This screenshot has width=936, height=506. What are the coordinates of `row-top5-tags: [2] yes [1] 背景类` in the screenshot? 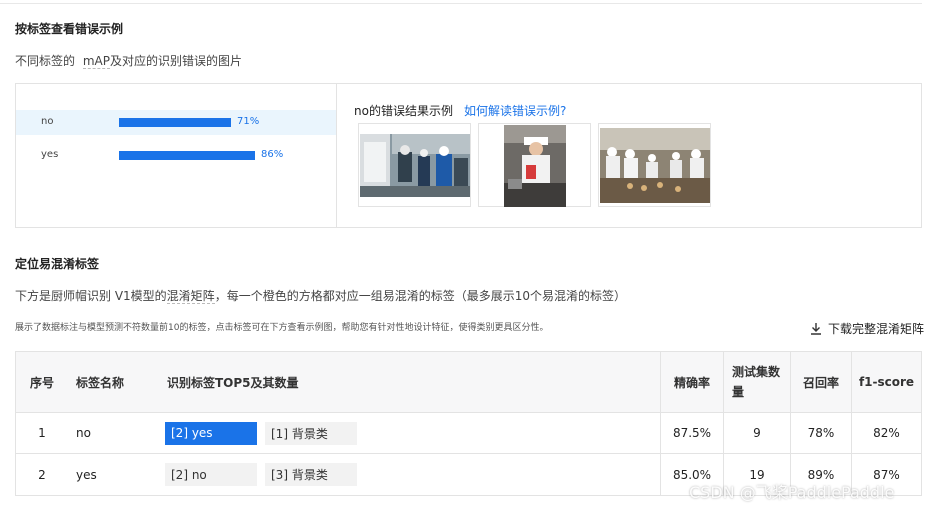 It's located at (411, 433).